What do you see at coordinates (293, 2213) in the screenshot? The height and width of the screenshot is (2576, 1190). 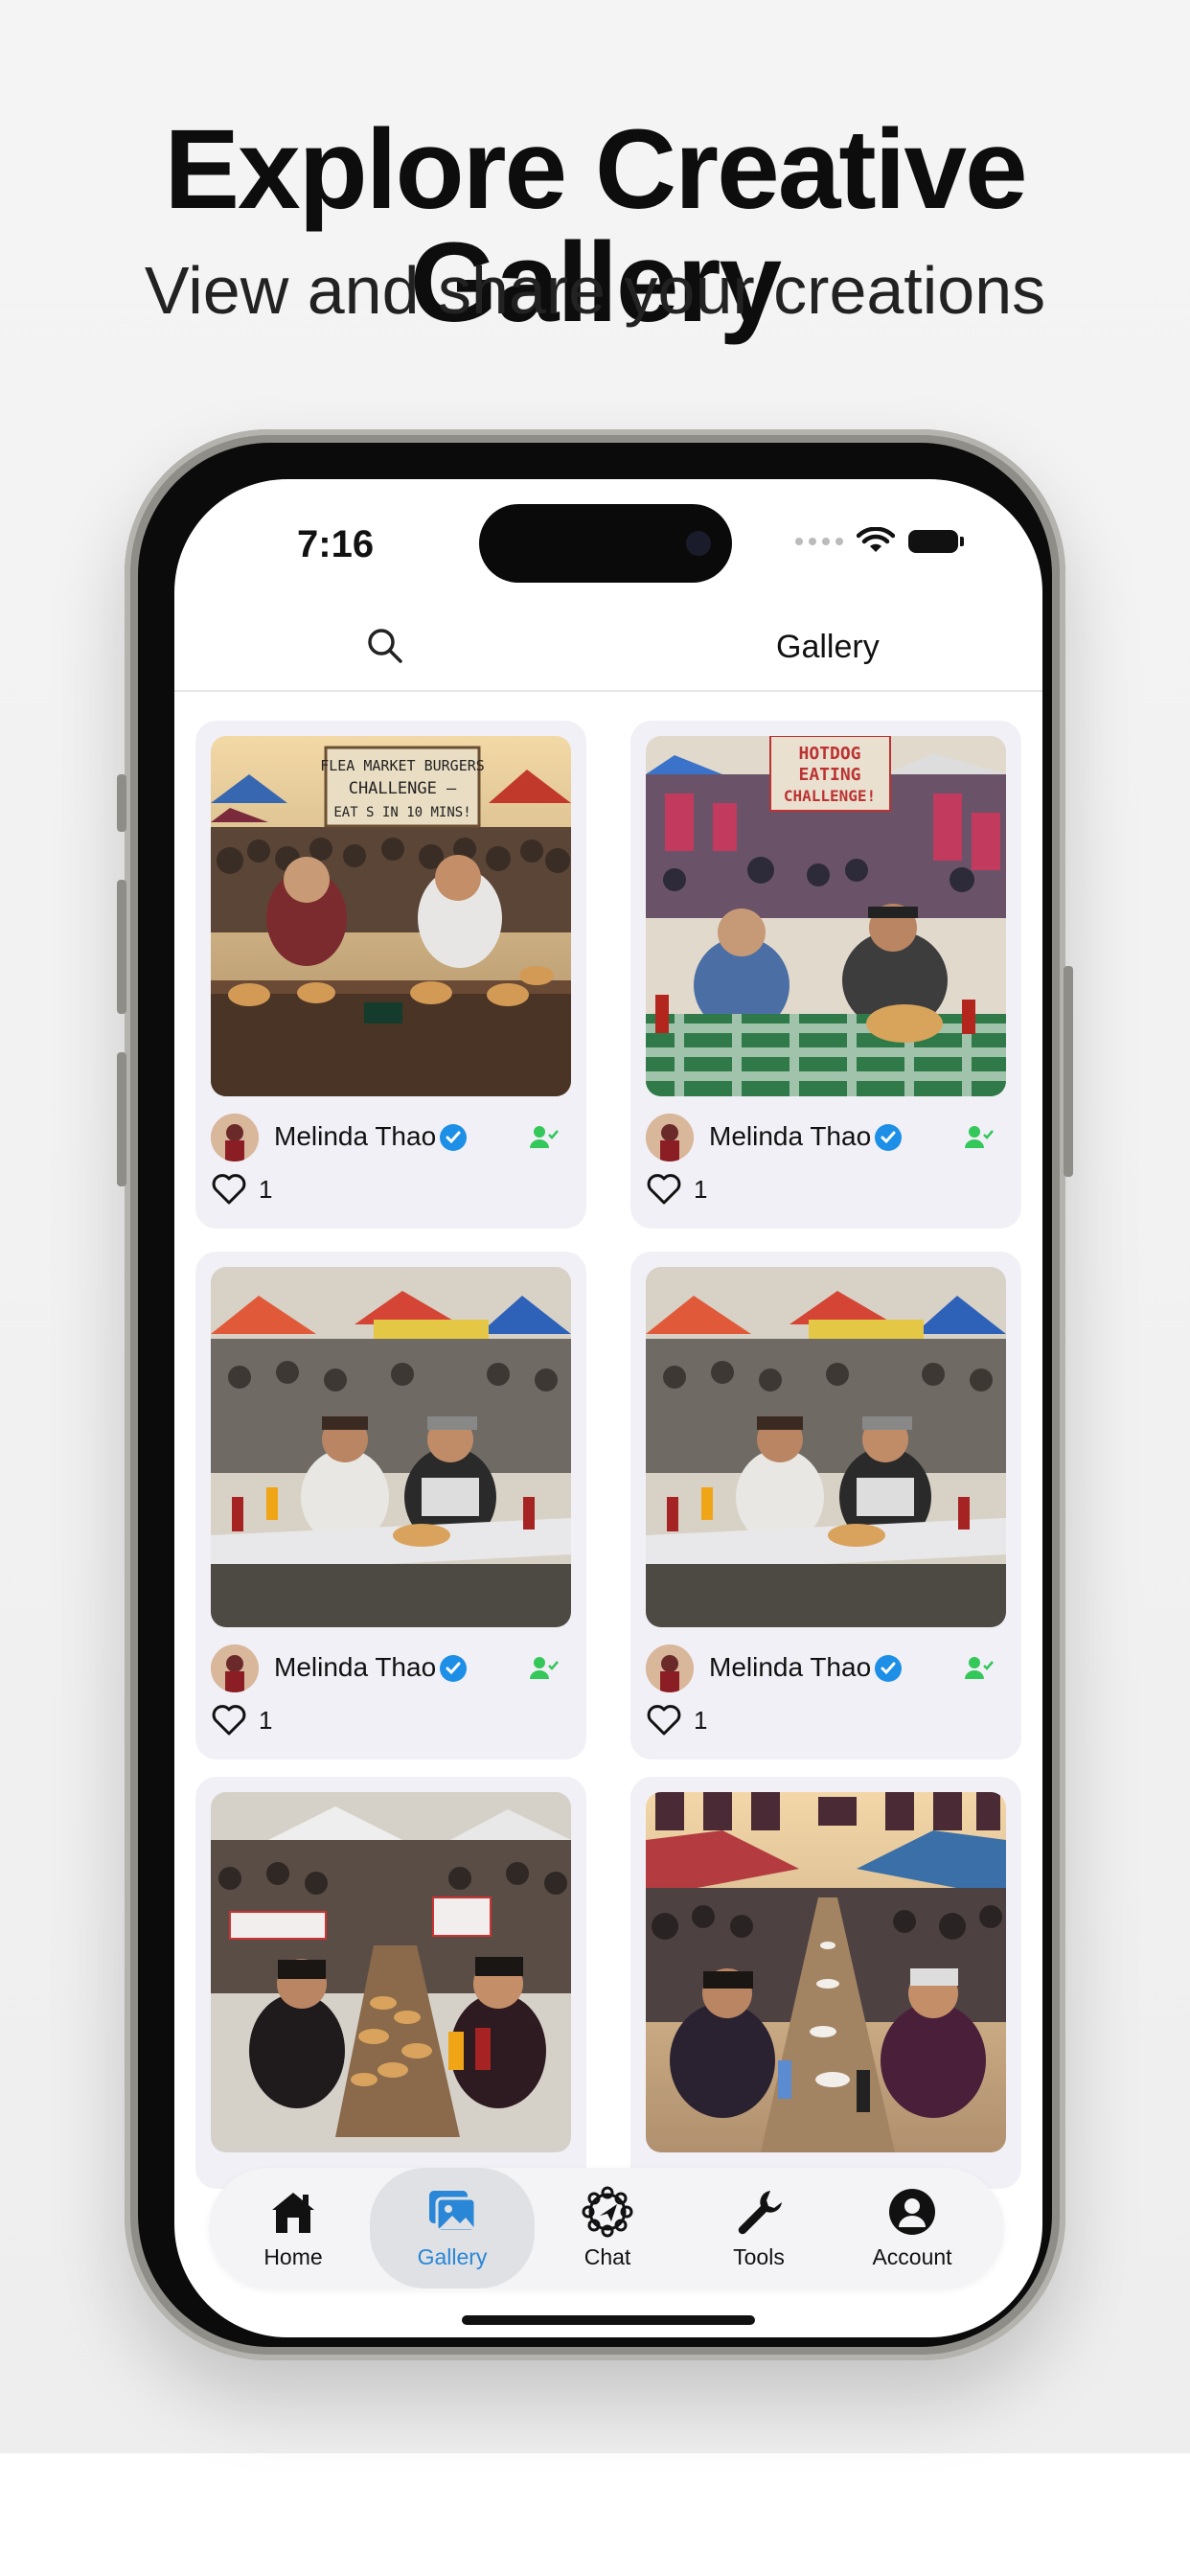 I see `home-icon` at bounding box center [293, 2213].